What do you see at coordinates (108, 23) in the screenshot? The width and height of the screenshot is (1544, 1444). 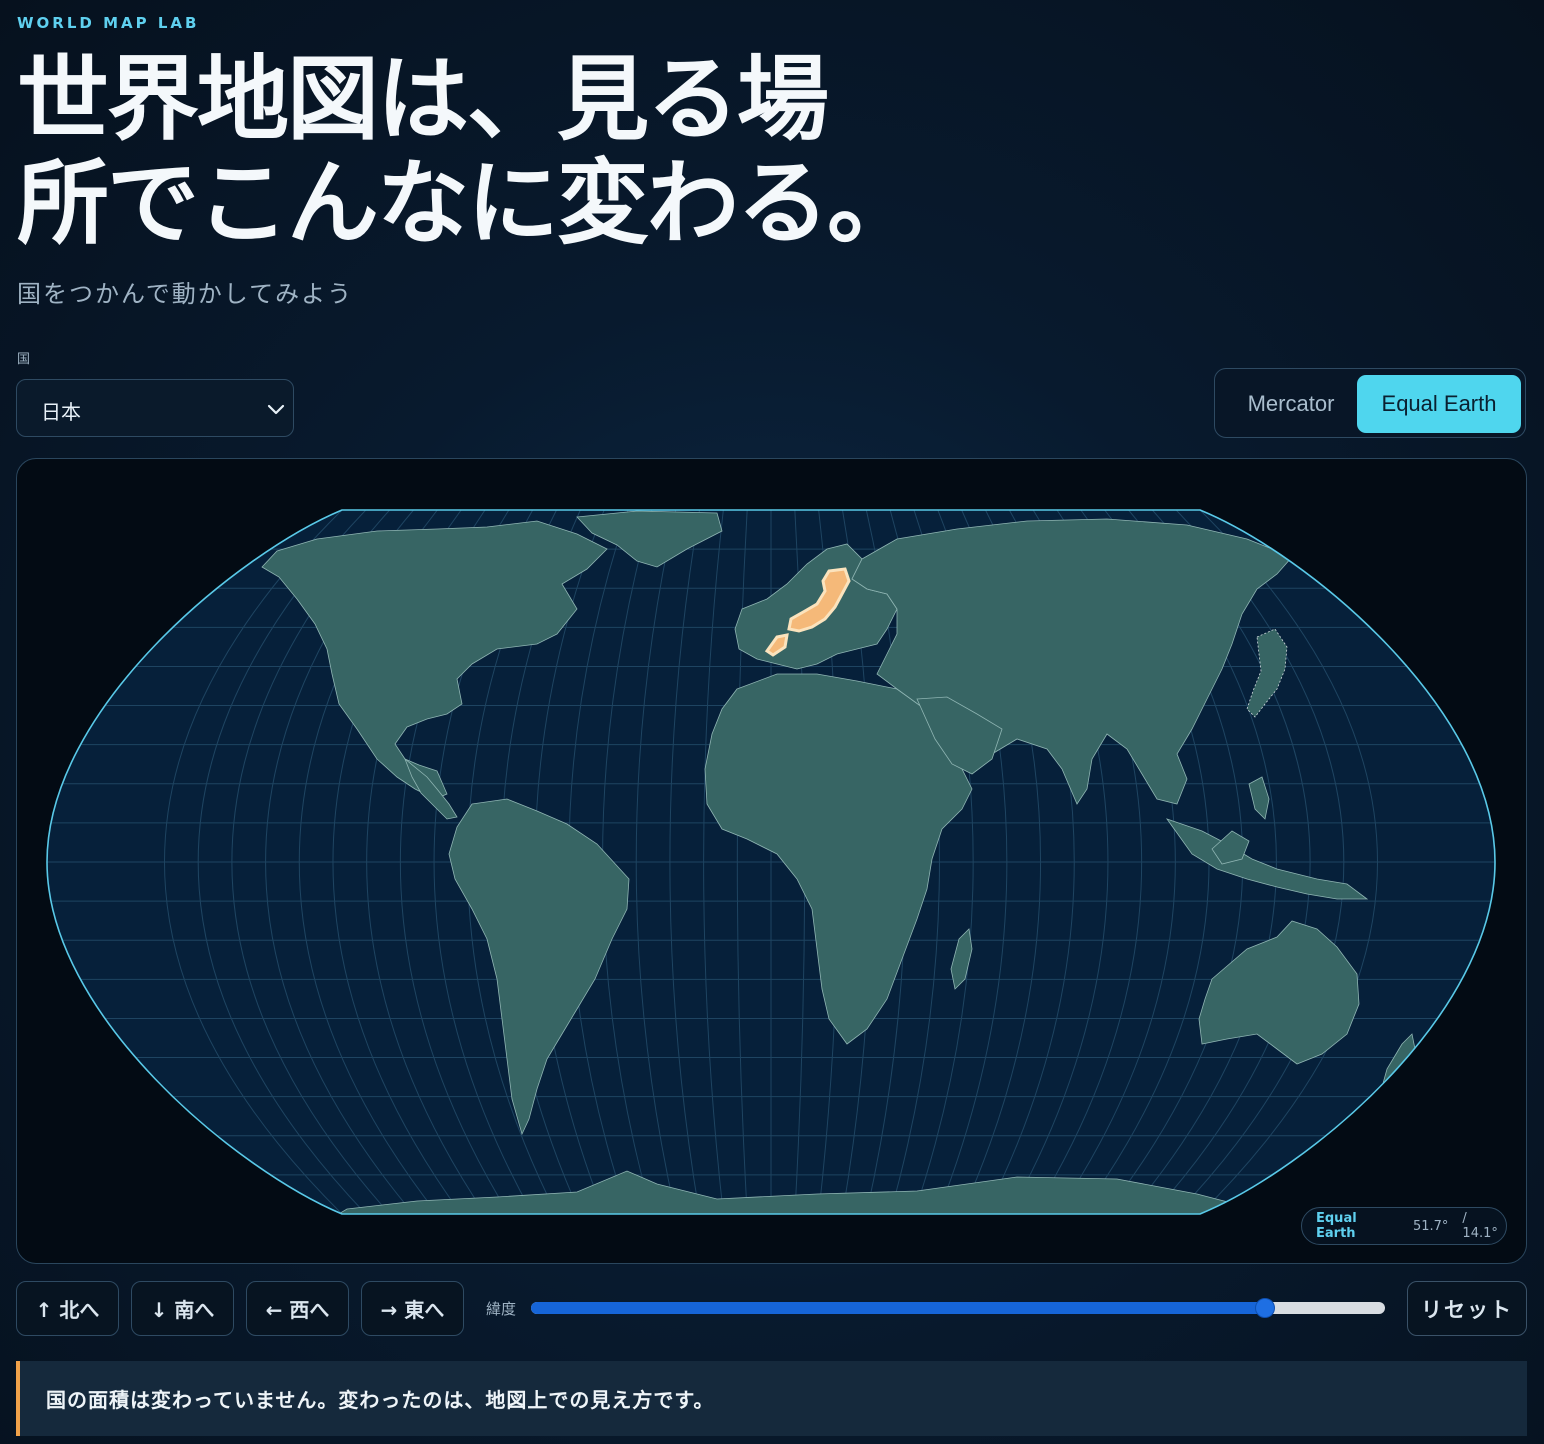 I see `app-eyebrow: WORLD MAP LAB` at bounding box center [108, 23].